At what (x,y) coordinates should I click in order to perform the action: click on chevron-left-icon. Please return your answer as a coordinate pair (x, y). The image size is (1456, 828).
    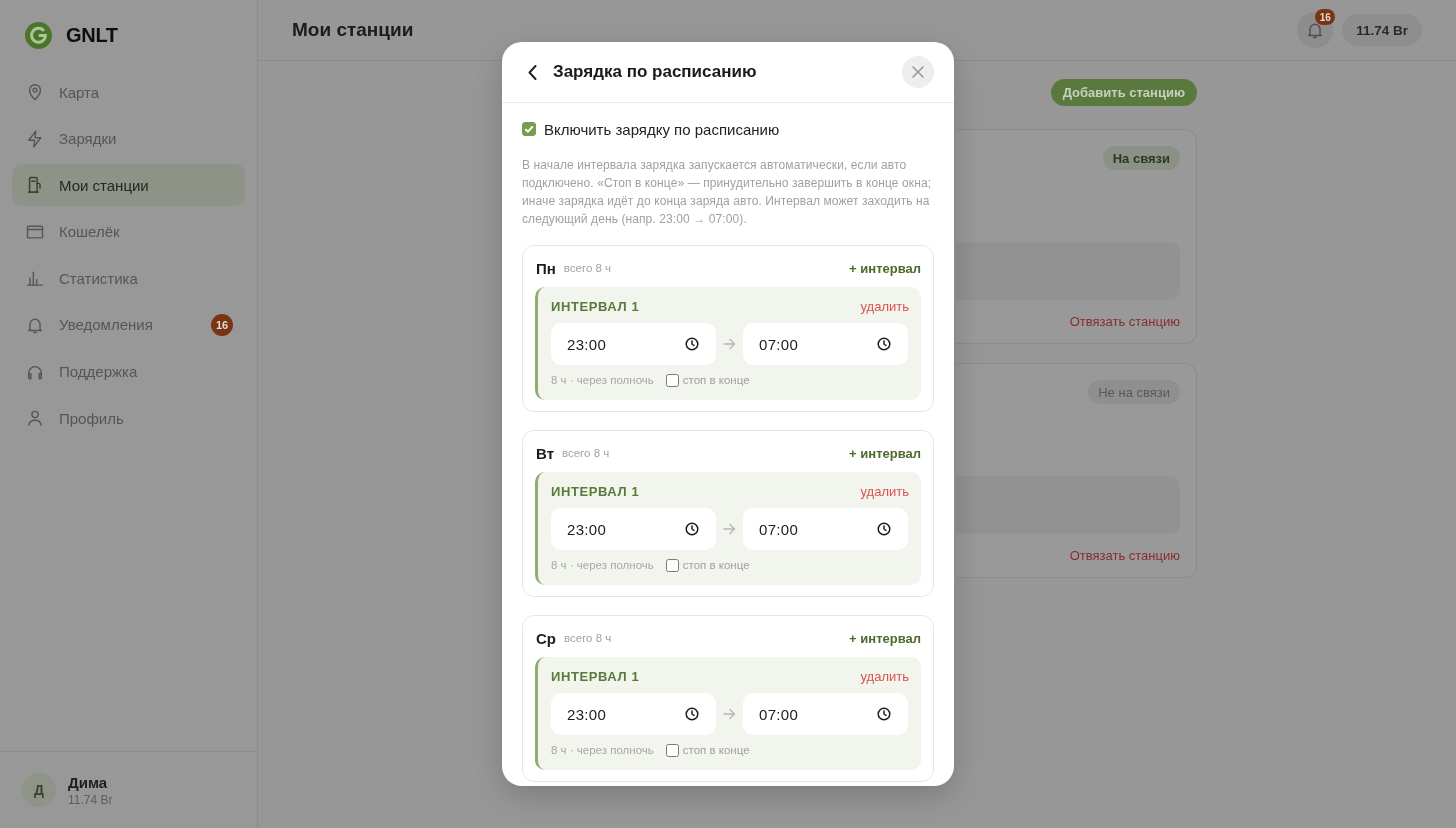
    Looking at the image, I should click on (532, 72).